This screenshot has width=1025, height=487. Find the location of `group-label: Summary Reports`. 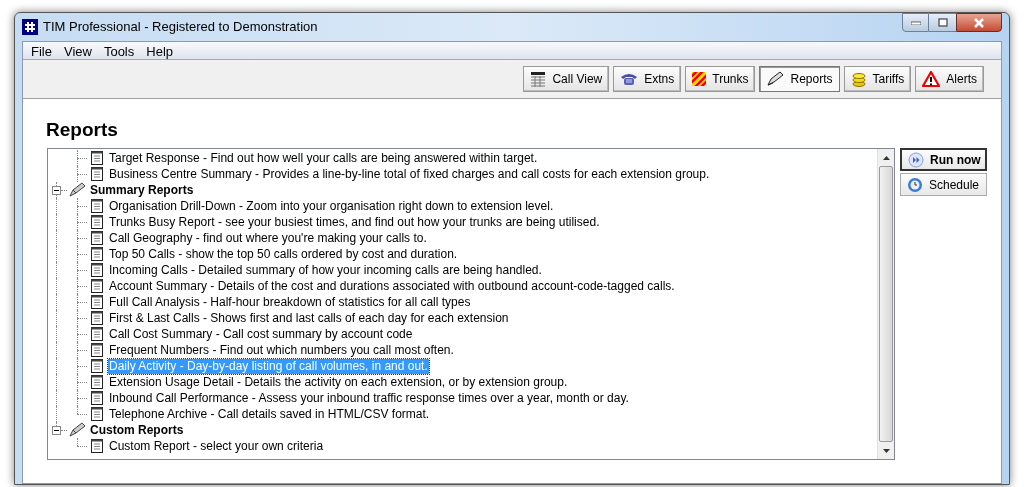

group-label: Summary Reports is located at coordinates (142, 190).